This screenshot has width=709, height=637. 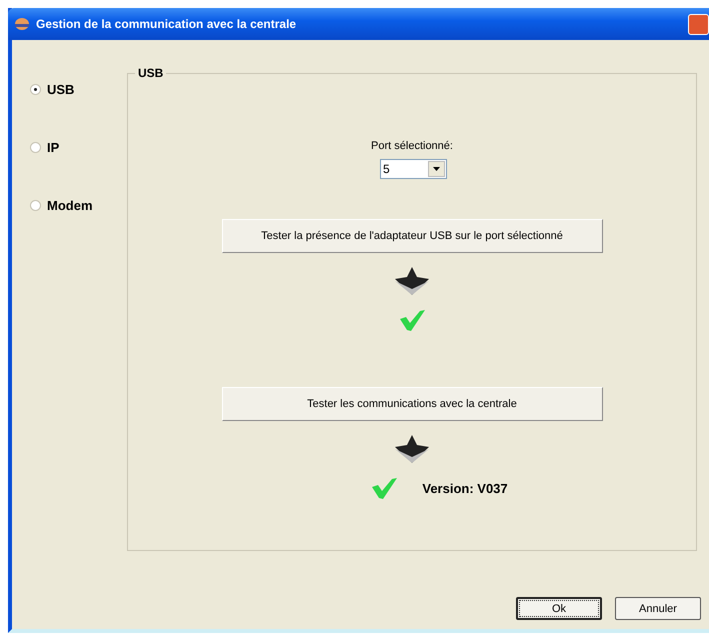 I want to click on test-button: Tester les communications avec la centrale, so click(x=412, y=404).